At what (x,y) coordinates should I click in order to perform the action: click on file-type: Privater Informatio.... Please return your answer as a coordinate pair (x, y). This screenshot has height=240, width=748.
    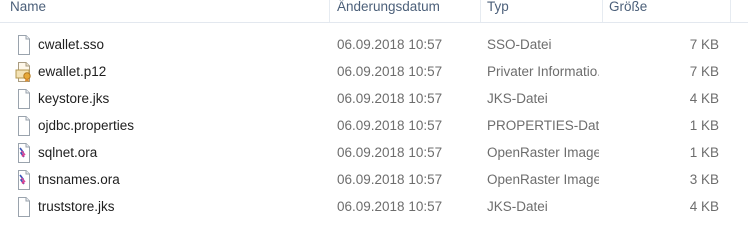
    Looking at the image, I should click on (543, 71).